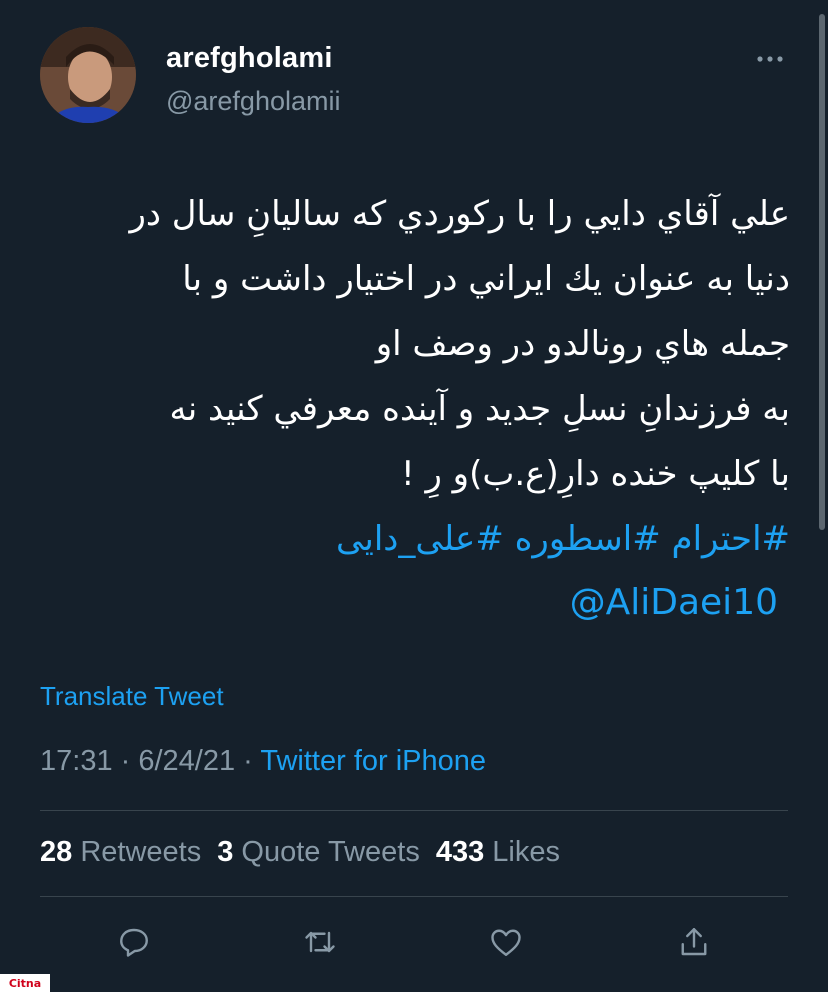  I want to click on share-icon, so click(694, 942).